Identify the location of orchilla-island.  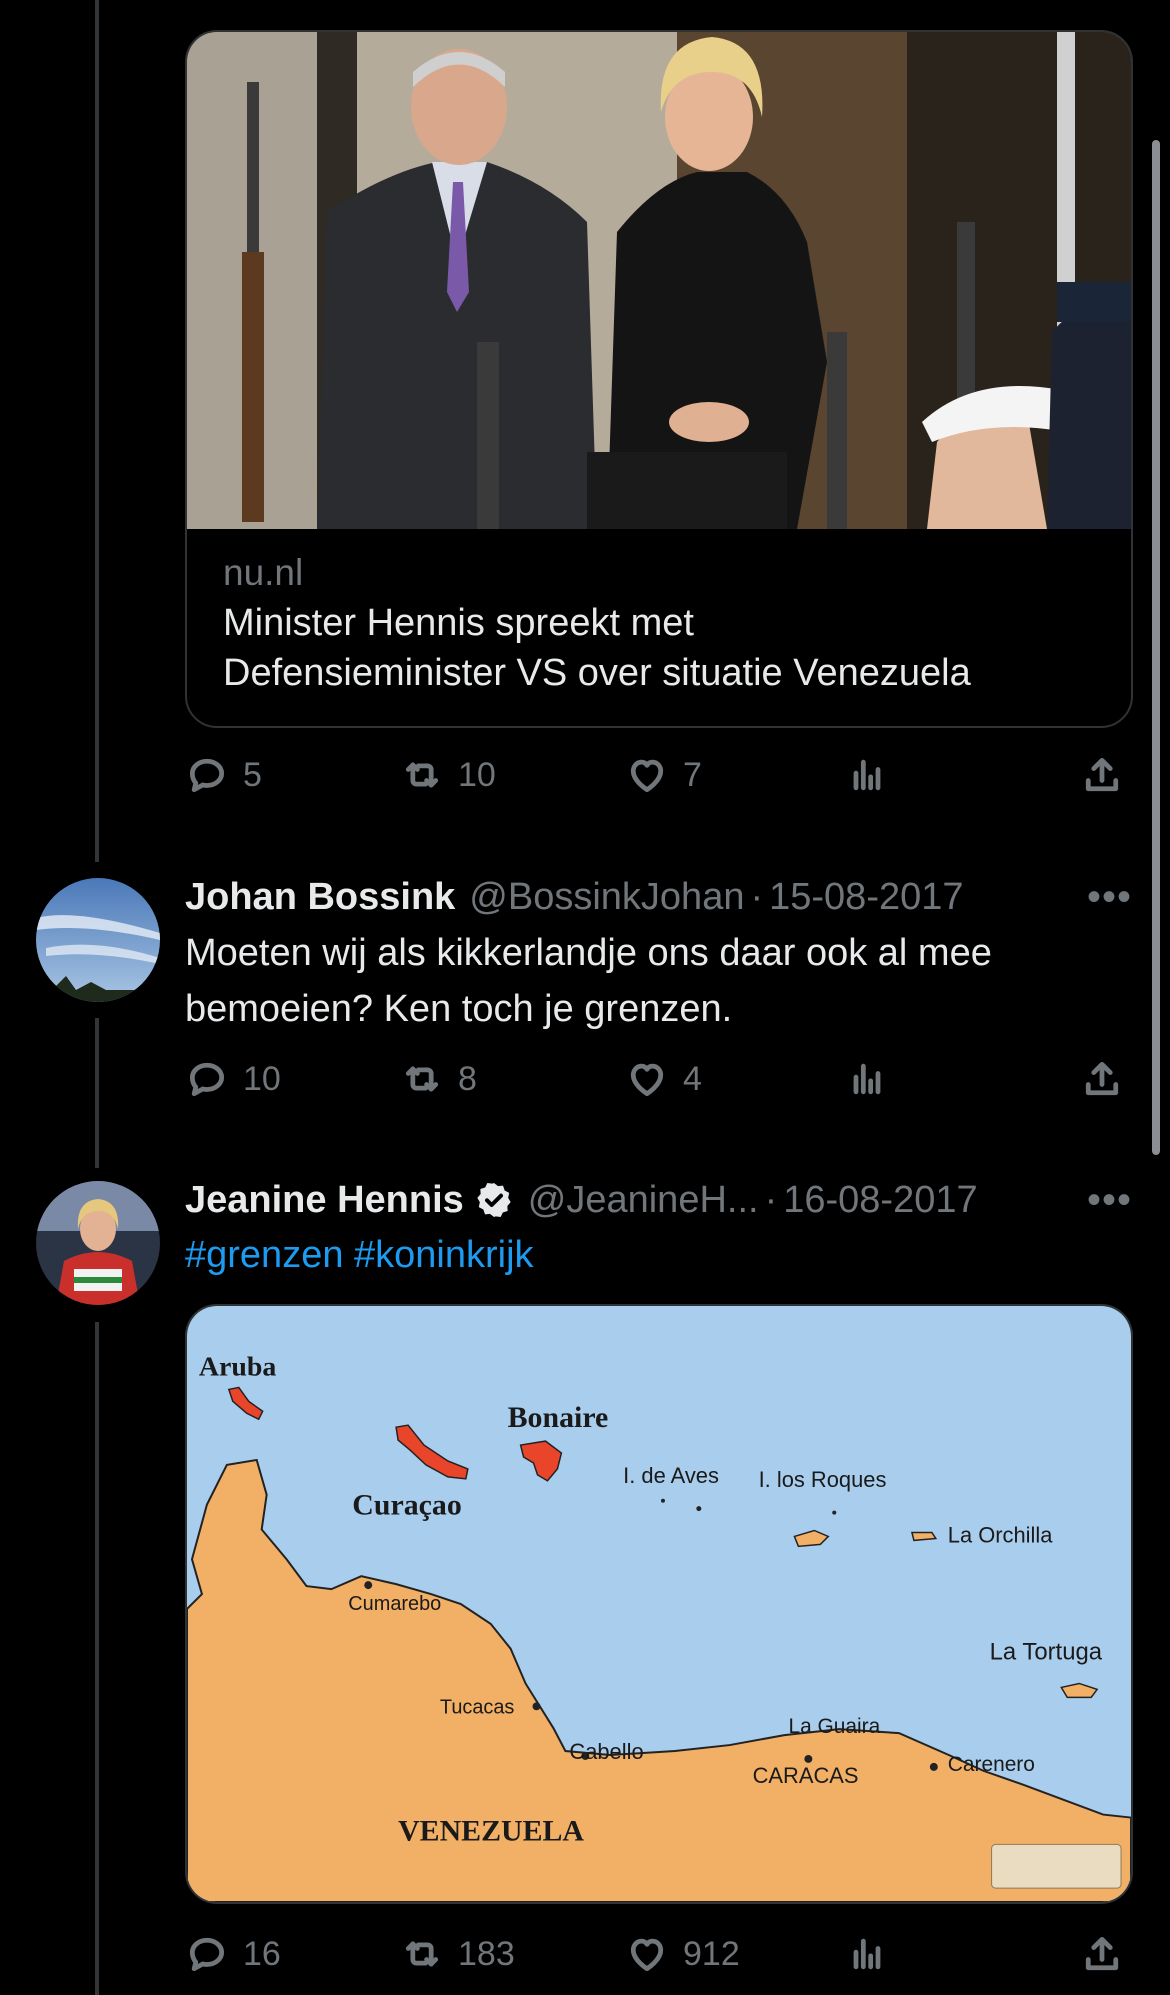
(924, 1536).